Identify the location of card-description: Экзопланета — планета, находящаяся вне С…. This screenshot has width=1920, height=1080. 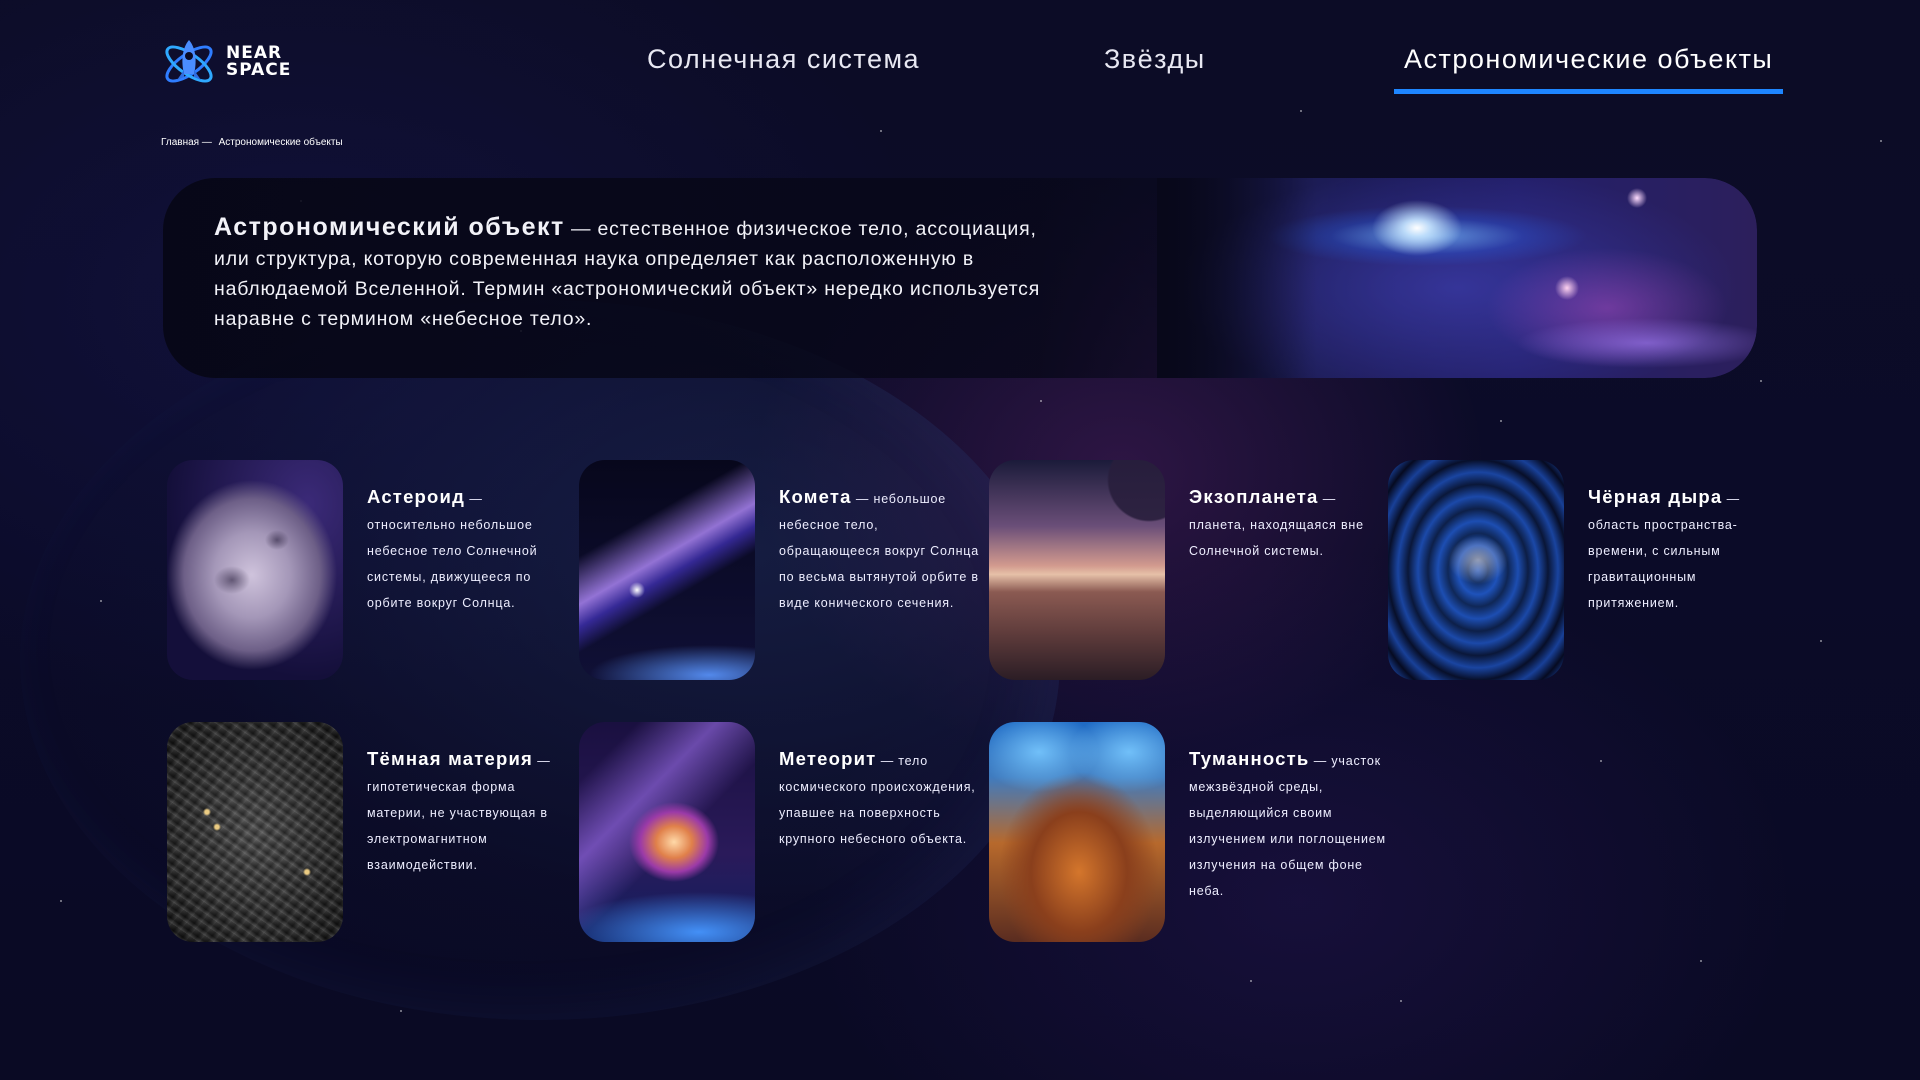
(1289, 524).